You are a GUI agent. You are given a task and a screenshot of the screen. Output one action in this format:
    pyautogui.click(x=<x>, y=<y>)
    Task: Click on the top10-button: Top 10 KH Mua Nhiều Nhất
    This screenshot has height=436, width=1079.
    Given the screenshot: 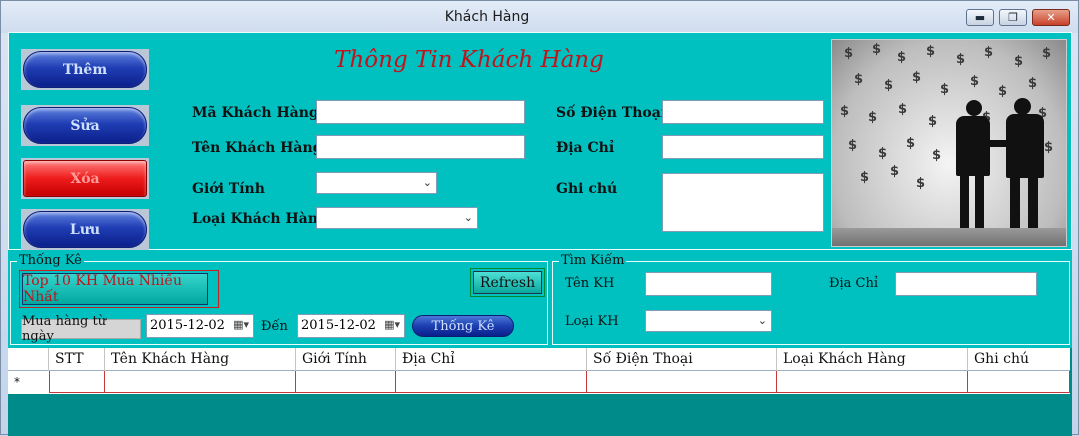 What is the action you would take?
    pyautogui.click(x=119, y=289)
    